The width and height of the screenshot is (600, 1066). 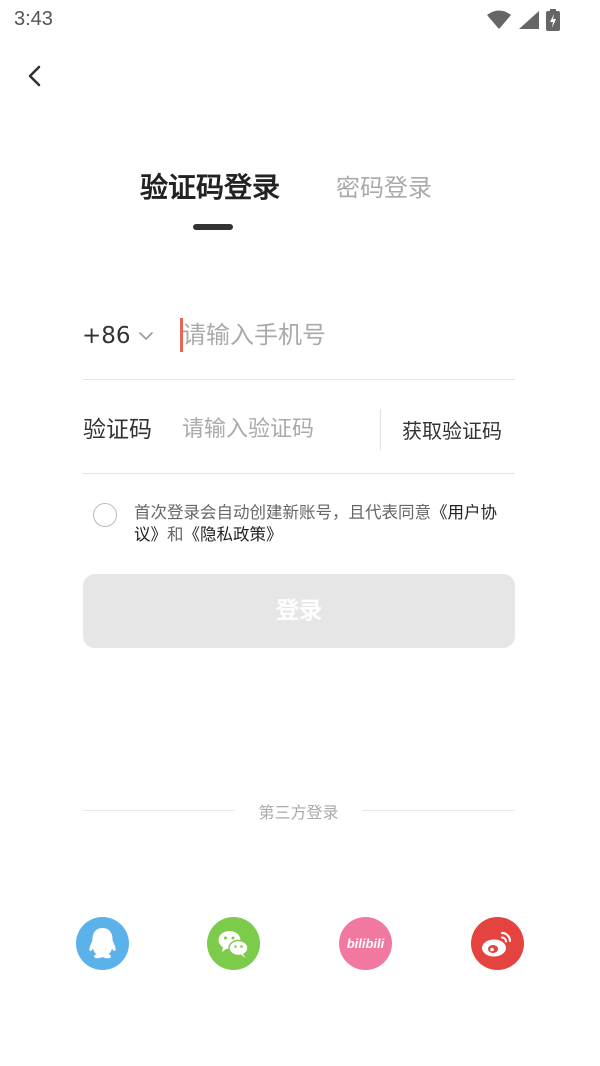 What do you see at coordinates (105, 515) in the screenshot?
I see `agreement-checkbox` at bounding box center [105, 515].